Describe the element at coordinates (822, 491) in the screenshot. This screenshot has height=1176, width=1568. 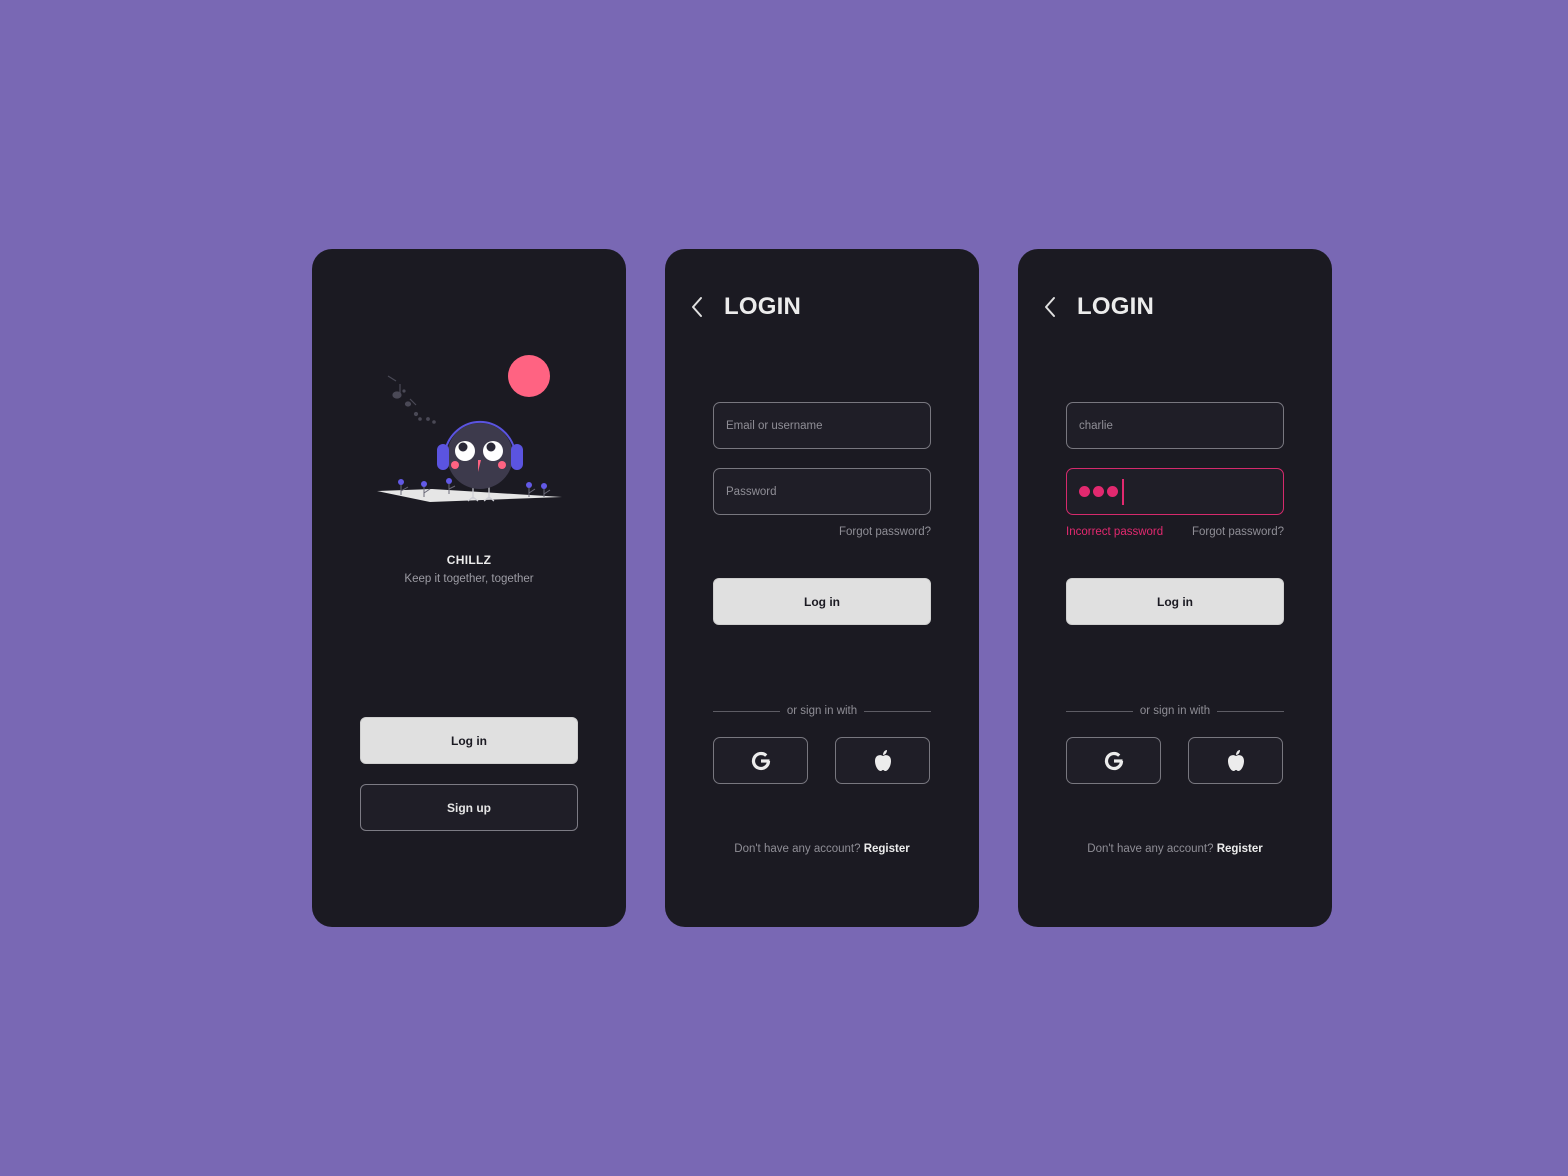
I see `password-input: Password` at that location.